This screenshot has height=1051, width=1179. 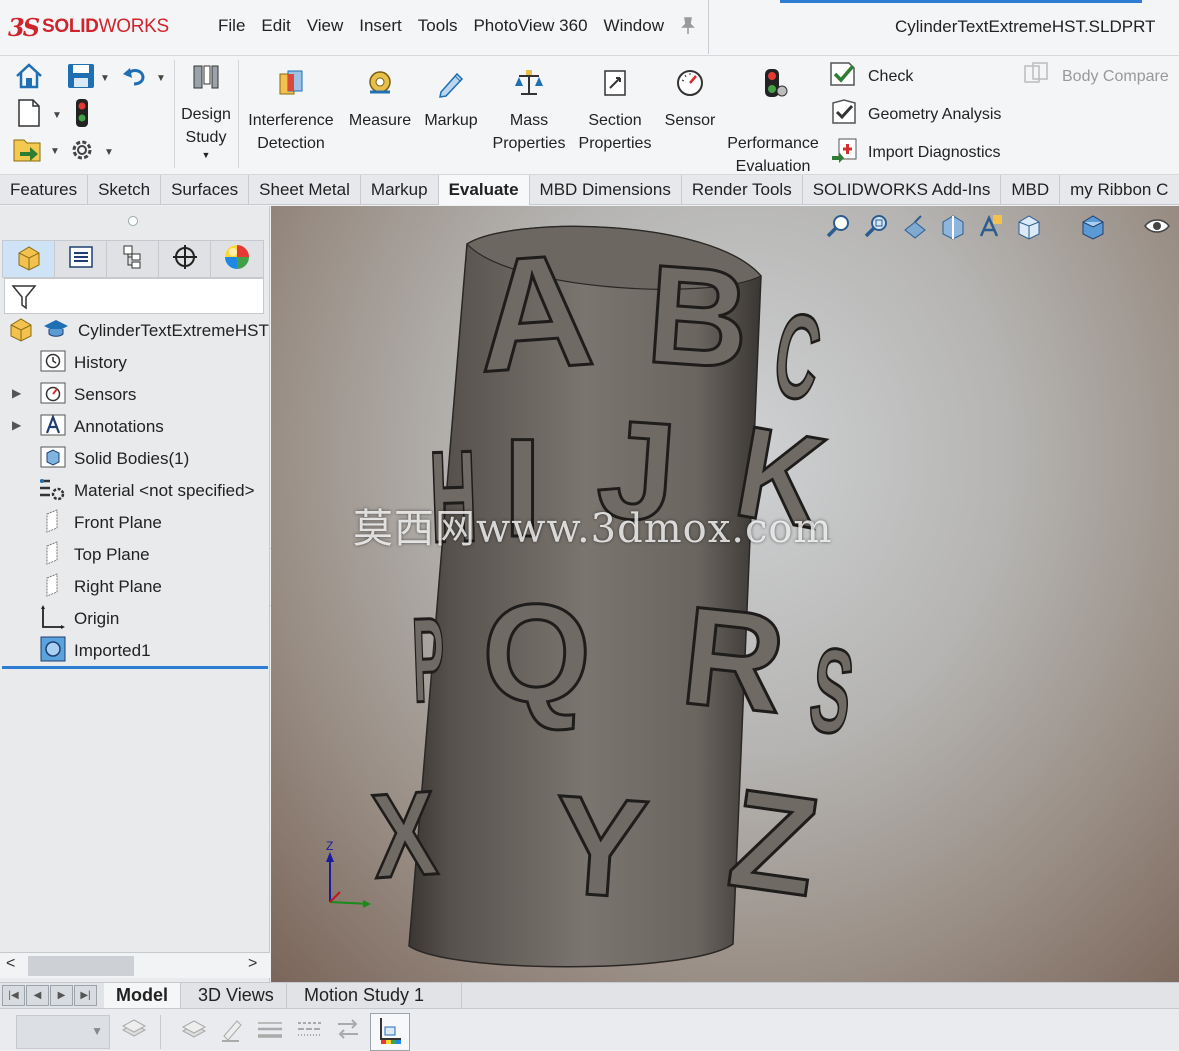 What do you see at coordinates (380, 26) in the screenshot?
I see `menu-insert: Insert` at bounding box center [380, 26].